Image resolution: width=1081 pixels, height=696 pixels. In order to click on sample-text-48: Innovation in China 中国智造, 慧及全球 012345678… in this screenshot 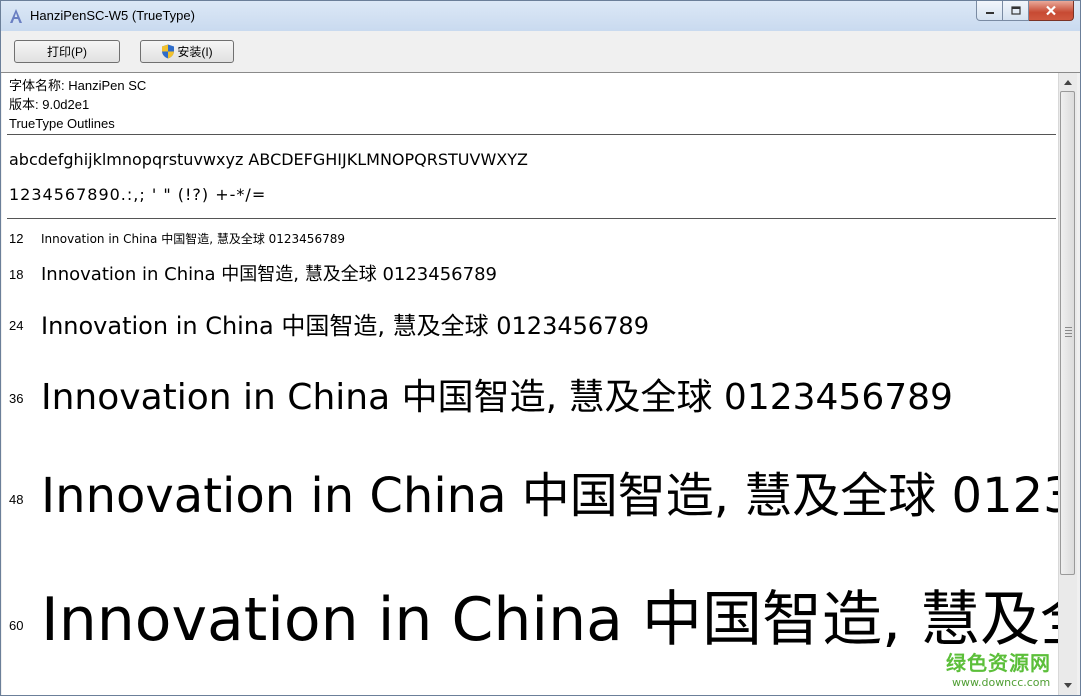, I will do `click(549, 496)`.